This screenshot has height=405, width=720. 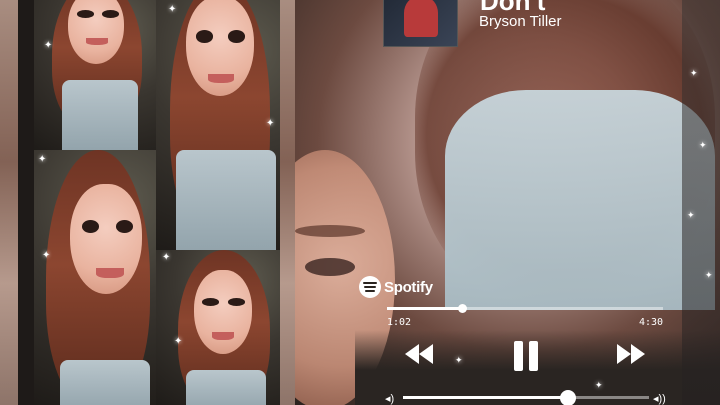 I want to click on spotify-icon, so click(x=370, y=287).